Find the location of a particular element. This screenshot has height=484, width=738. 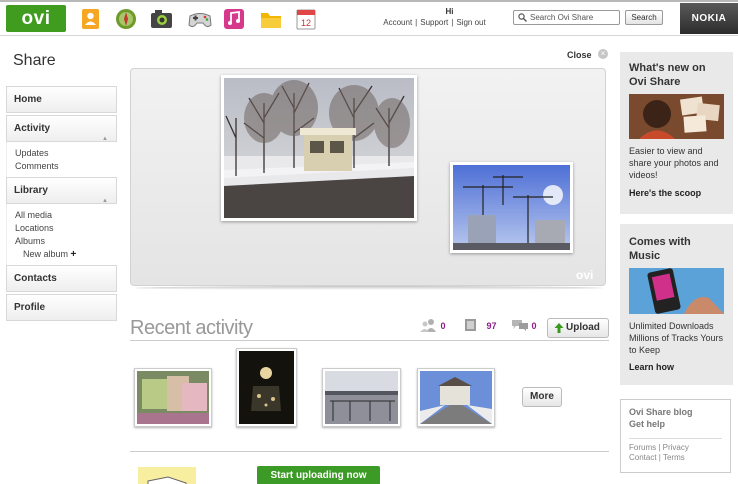

search-icon is located at coordinates (522, 19).